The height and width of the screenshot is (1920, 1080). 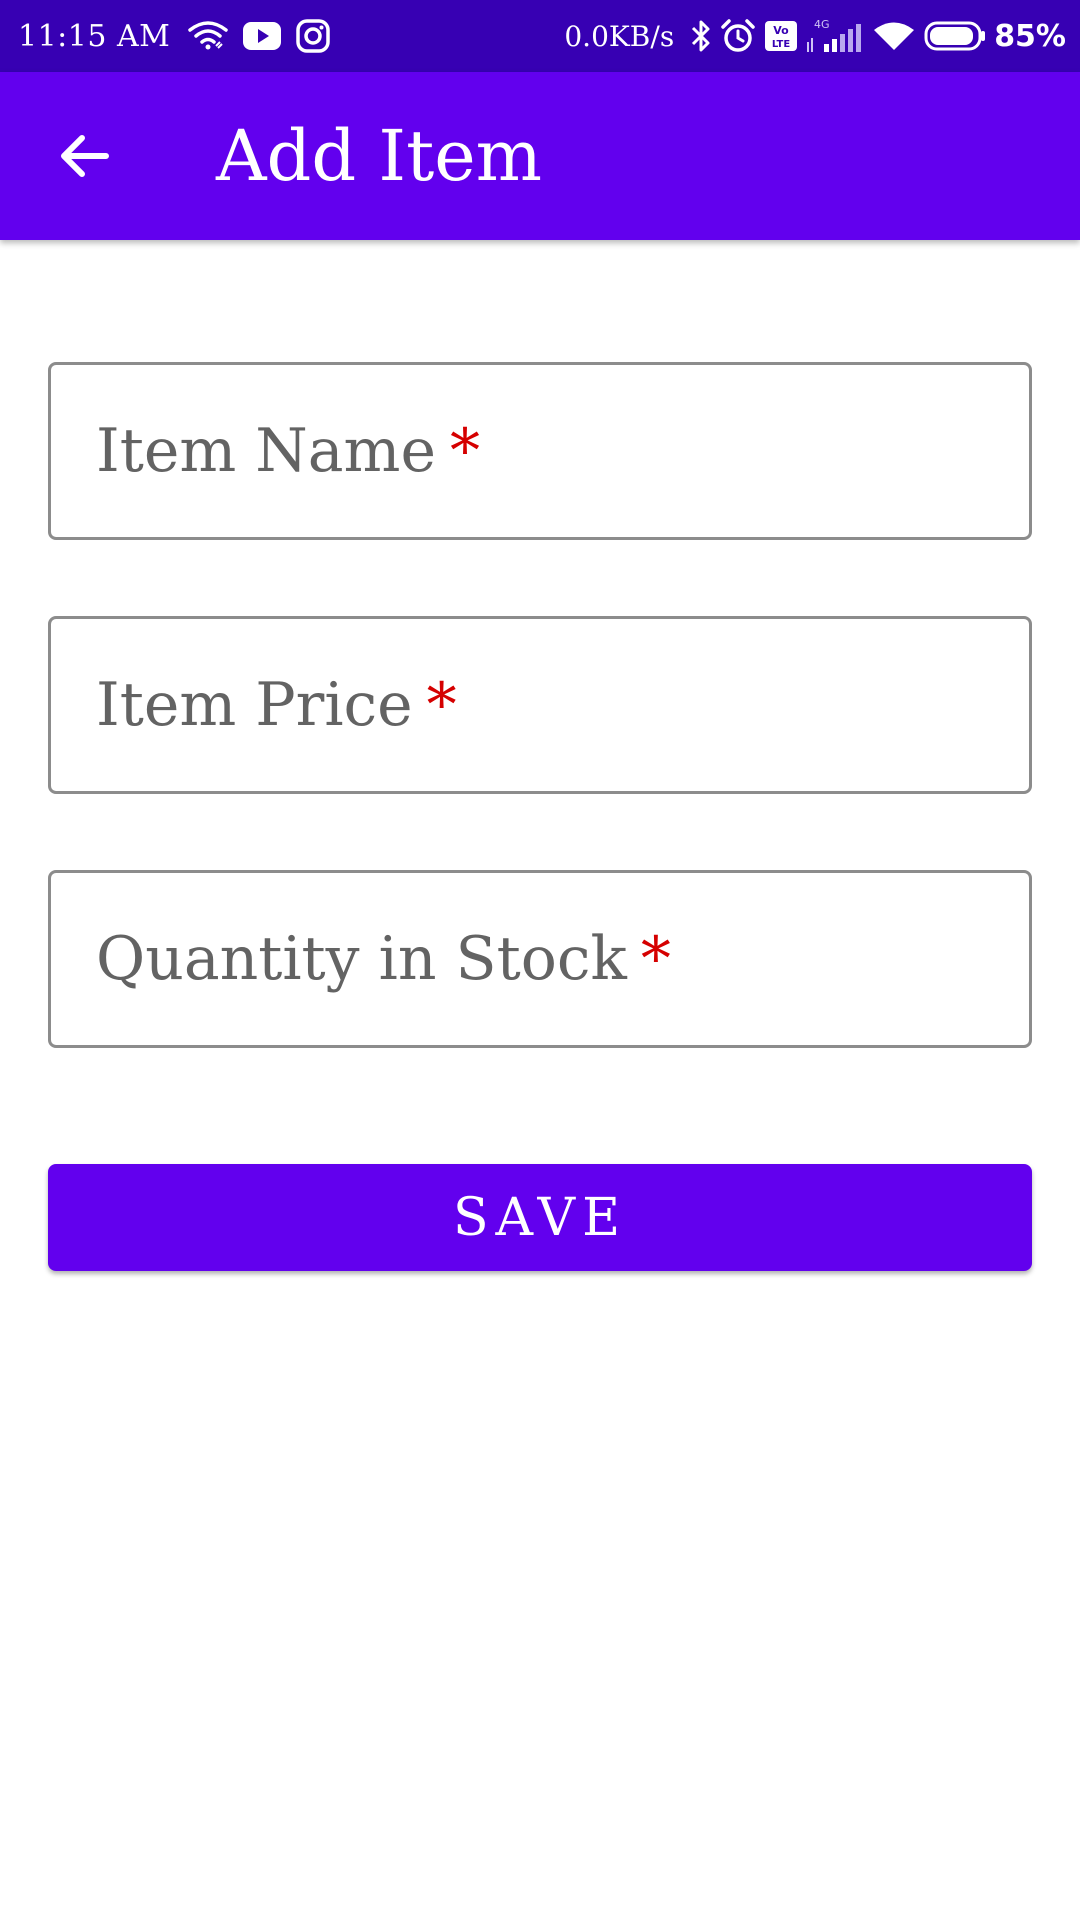 I want to click on app-bar: Add Item, so click(x=540, y=156).